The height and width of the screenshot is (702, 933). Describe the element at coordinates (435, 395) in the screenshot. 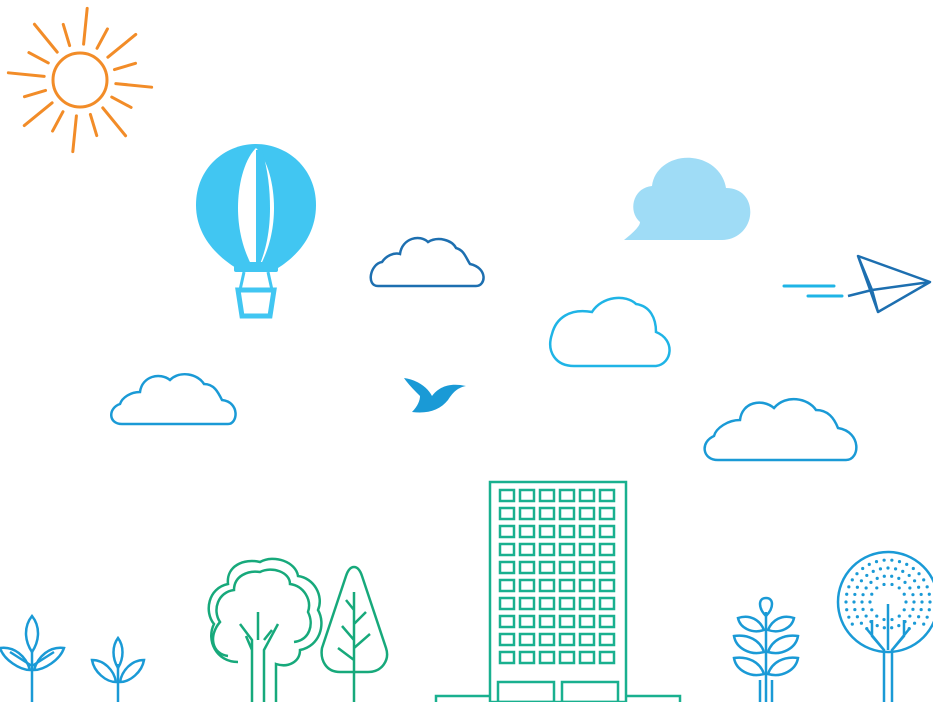

I see `bird-icon` at that location.